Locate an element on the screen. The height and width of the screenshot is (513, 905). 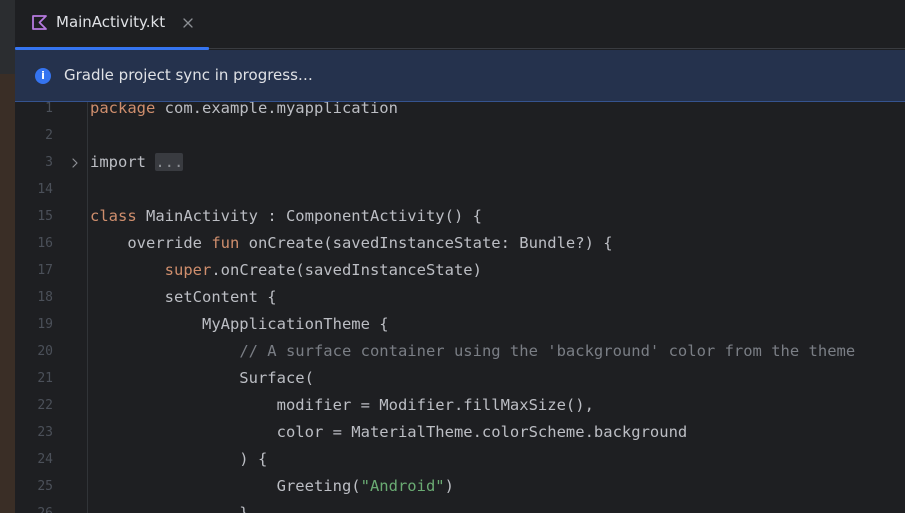
code-token: .onCreate(savedInstanceState) is located at coordinates (346, 270).